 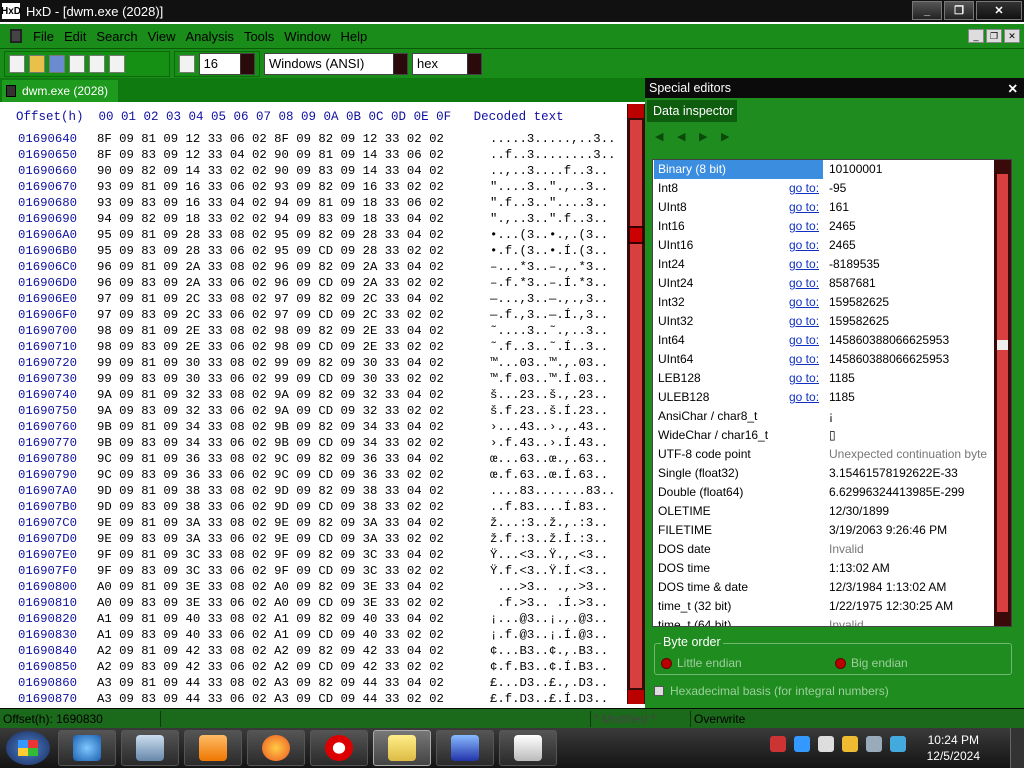 I want to click on inspector-value: 159582625, so click(x=859, y=321).